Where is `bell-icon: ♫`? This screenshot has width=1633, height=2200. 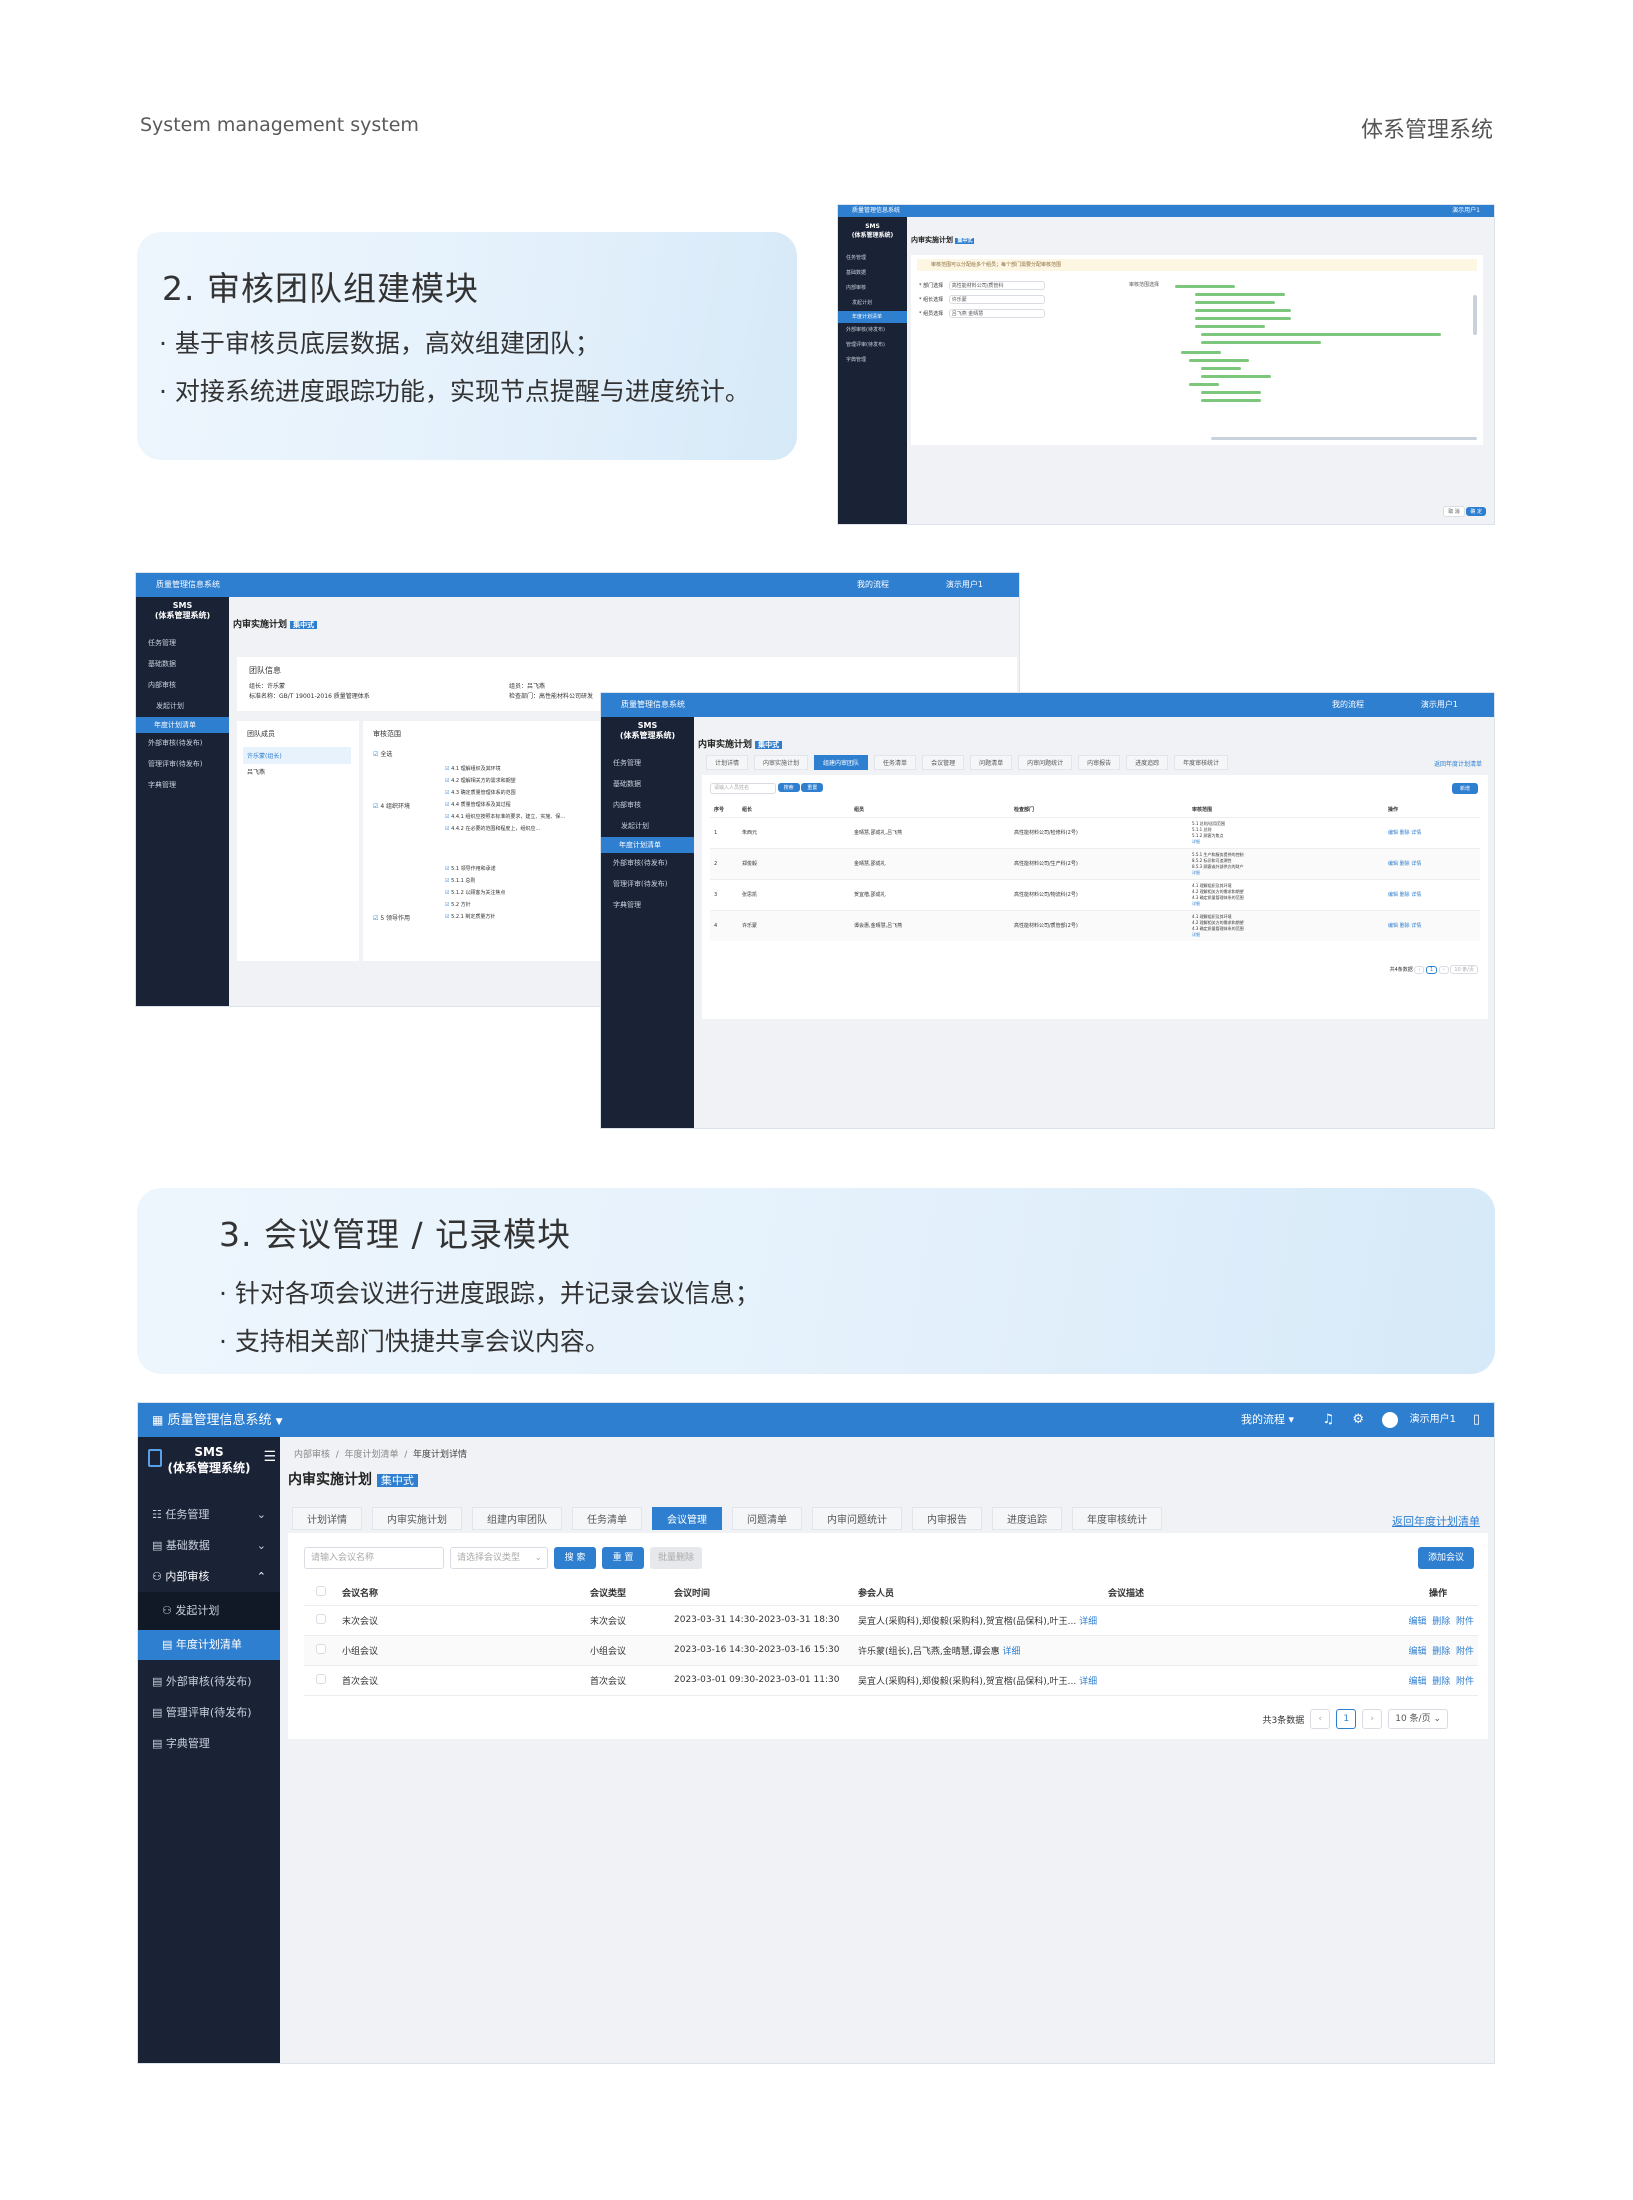 bell-icon: ♫ is located at coordinates (1328, 1420).